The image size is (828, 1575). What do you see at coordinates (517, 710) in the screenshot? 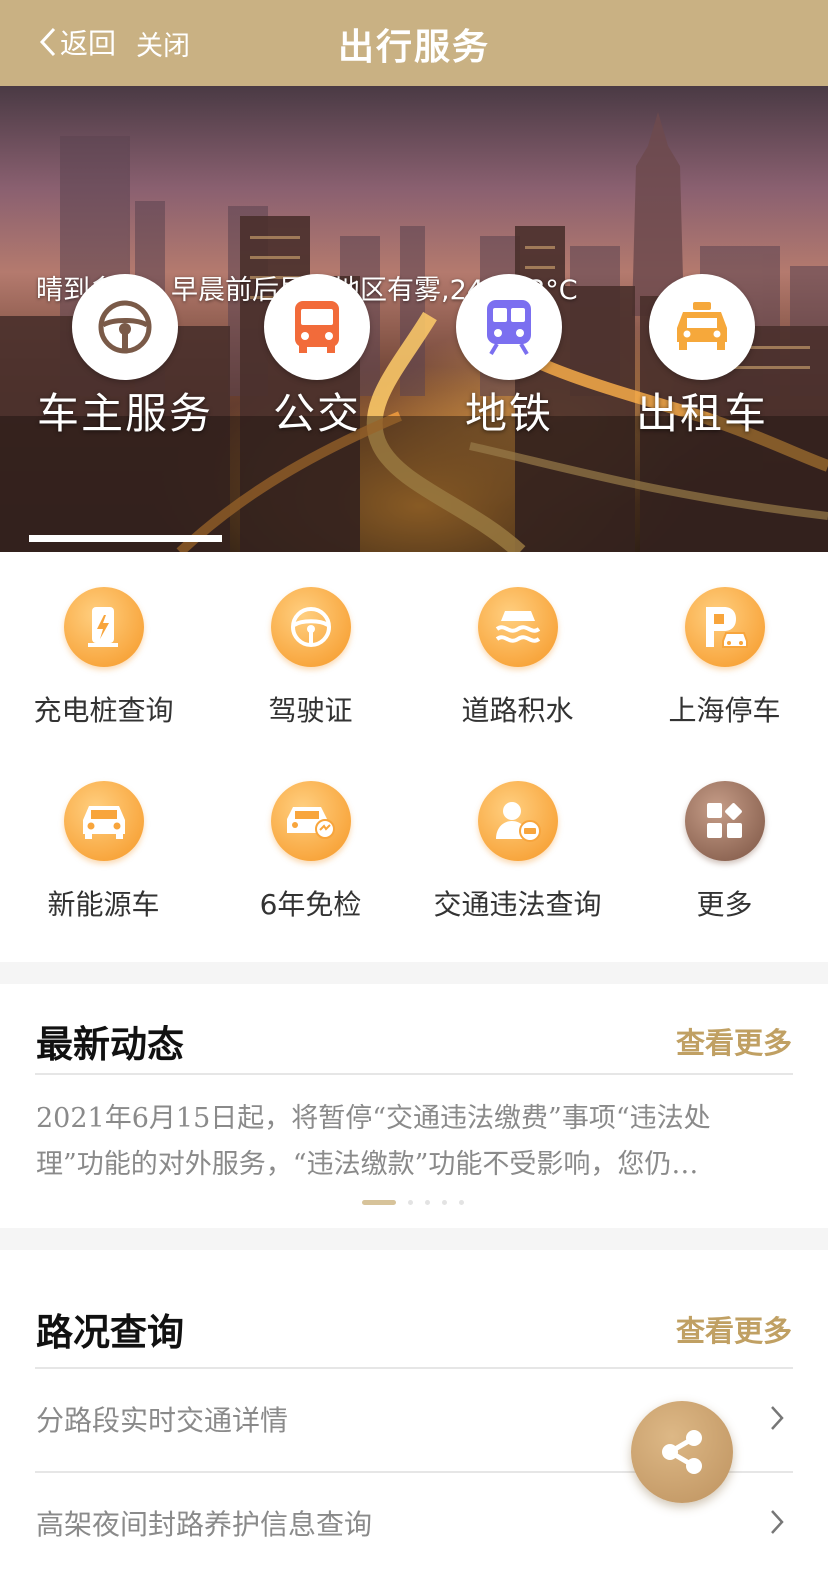
I see `service-label: 道路积水` at bounding box center [517, 710].